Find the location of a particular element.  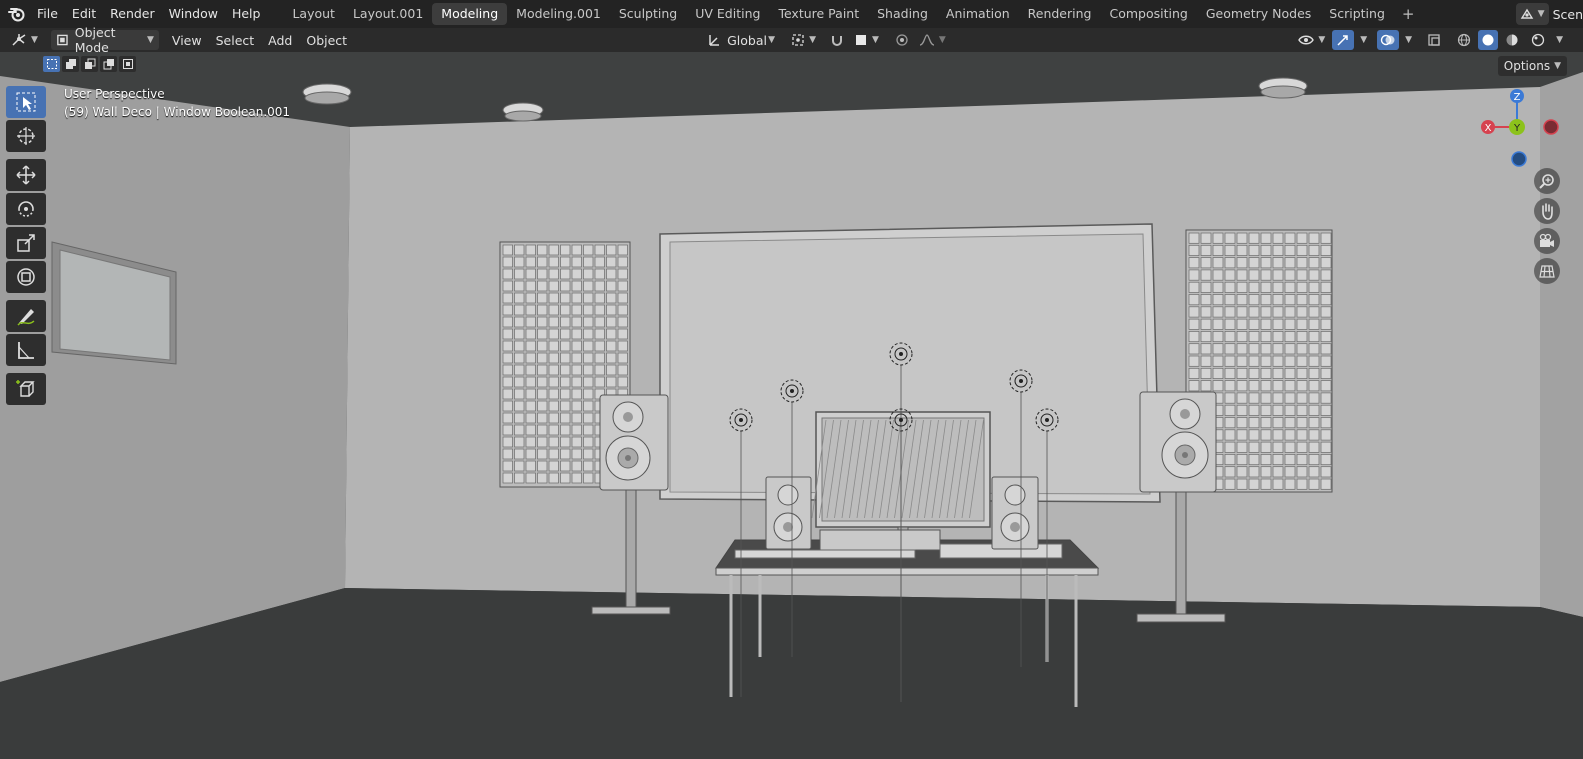

shading-rendered-button is located at coordinates (1538, 40).